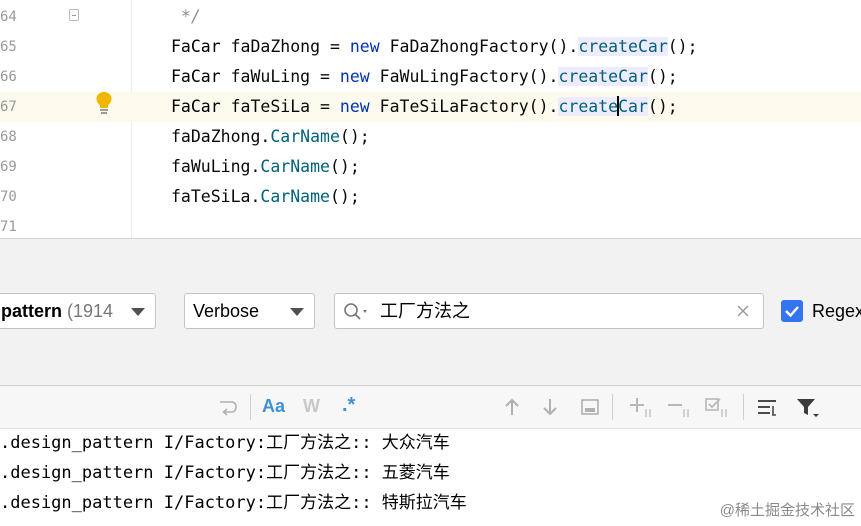  Describe the element at coordinates (311, 406) in the screenshot. I see `words-toggle: W` at that location.